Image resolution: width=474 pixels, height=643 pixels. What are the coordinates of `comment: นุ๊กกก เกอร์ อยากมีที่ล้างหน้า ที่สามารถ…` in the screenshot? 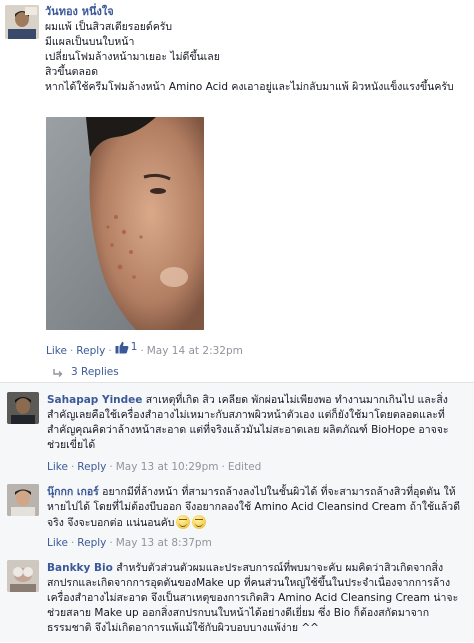 It's located at (237, 515).